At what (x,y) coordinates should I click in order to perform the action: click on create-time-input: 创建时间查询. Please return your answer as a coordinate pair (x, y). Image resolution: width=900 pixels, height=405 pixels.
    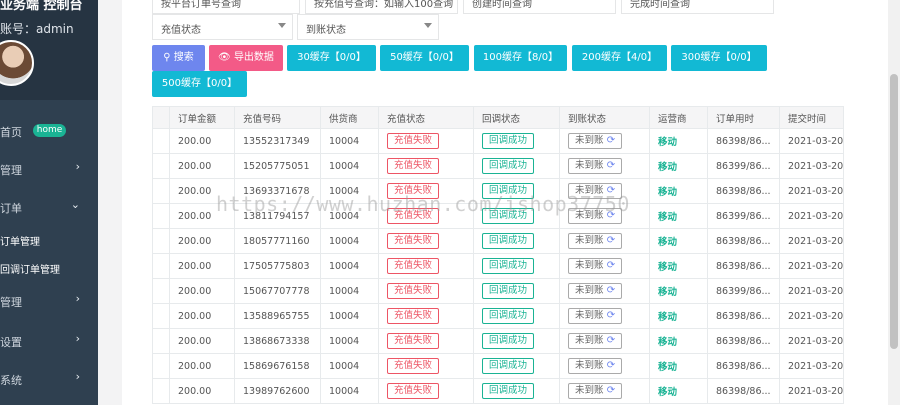
    Looking at the image, I should click on (539, 7).